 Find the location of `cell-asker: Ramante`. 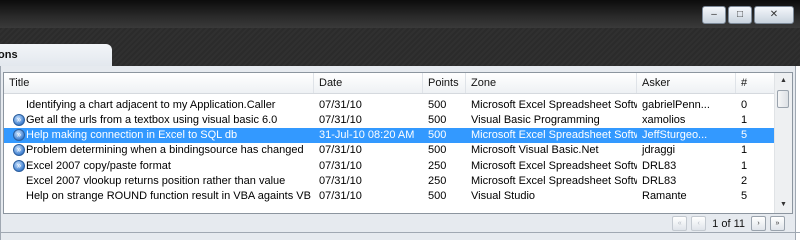

cell-asker: Ramante is located at coordinates (664, 196).